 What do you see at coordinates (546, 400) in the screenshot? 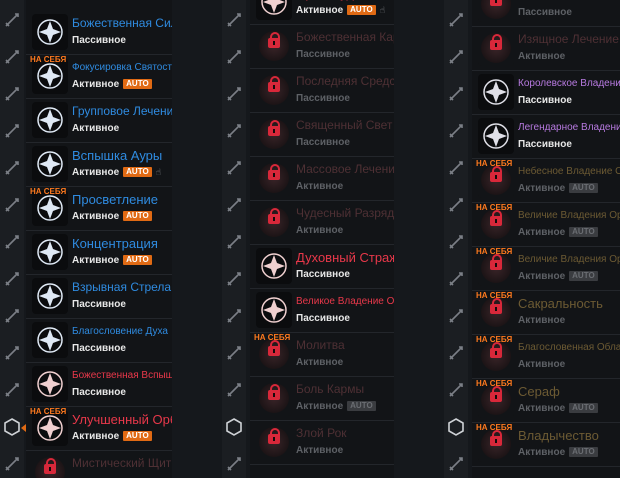
I see `skill-row: НА СЕБЯ Сераф Активное AUTO` at bounding box center [546, 400].